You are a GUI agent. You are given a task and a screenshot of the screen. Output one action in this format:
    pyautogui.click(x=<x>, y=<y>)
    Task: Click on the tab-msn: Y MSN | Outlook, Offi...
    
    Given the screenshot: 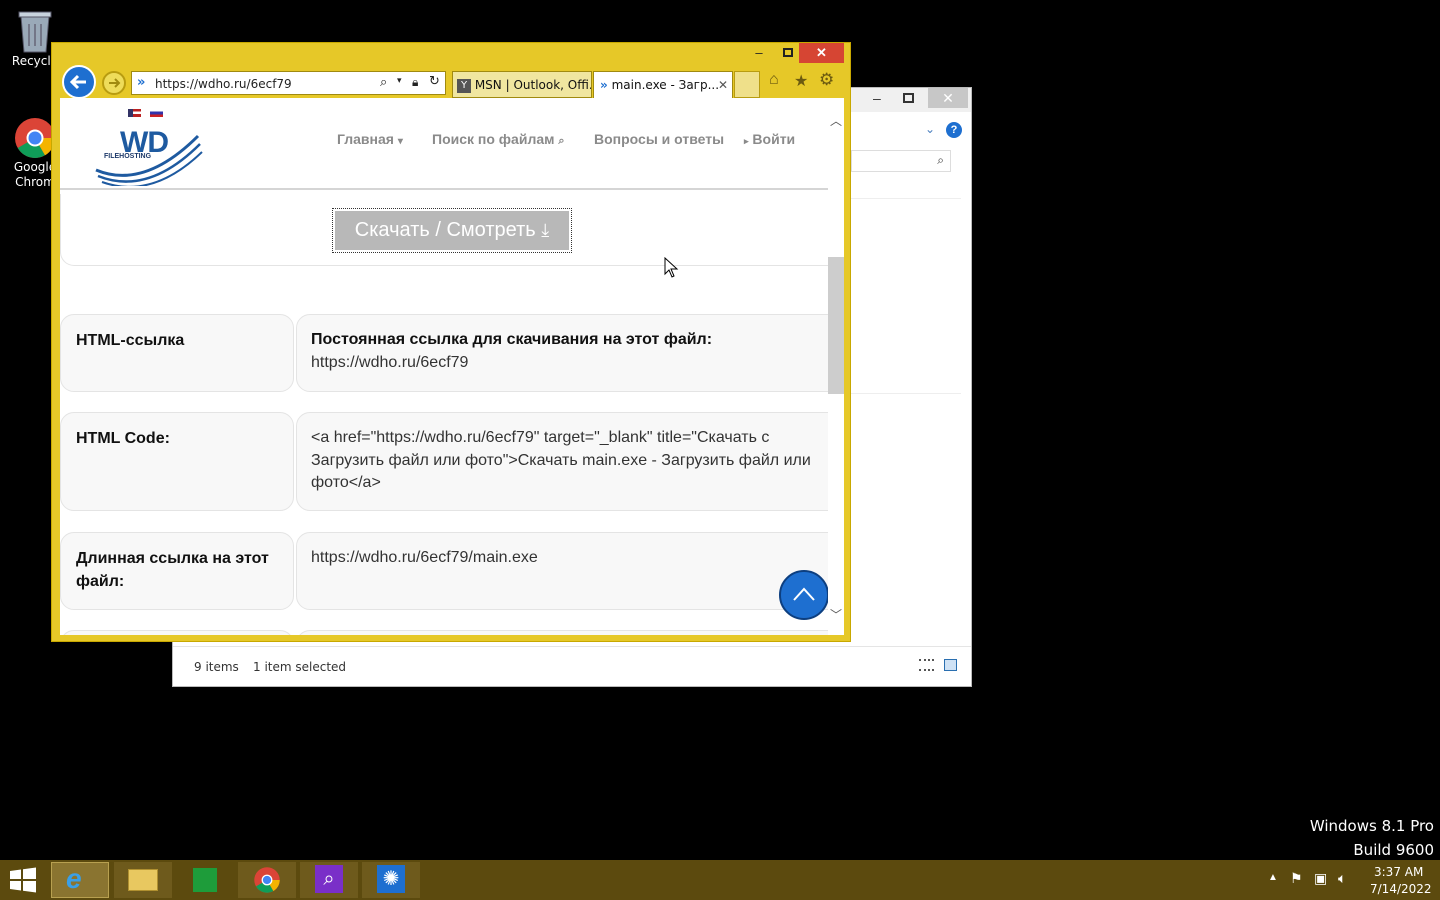 What is the action you would take?
    pyautogui.click(x=522, y=84)
    